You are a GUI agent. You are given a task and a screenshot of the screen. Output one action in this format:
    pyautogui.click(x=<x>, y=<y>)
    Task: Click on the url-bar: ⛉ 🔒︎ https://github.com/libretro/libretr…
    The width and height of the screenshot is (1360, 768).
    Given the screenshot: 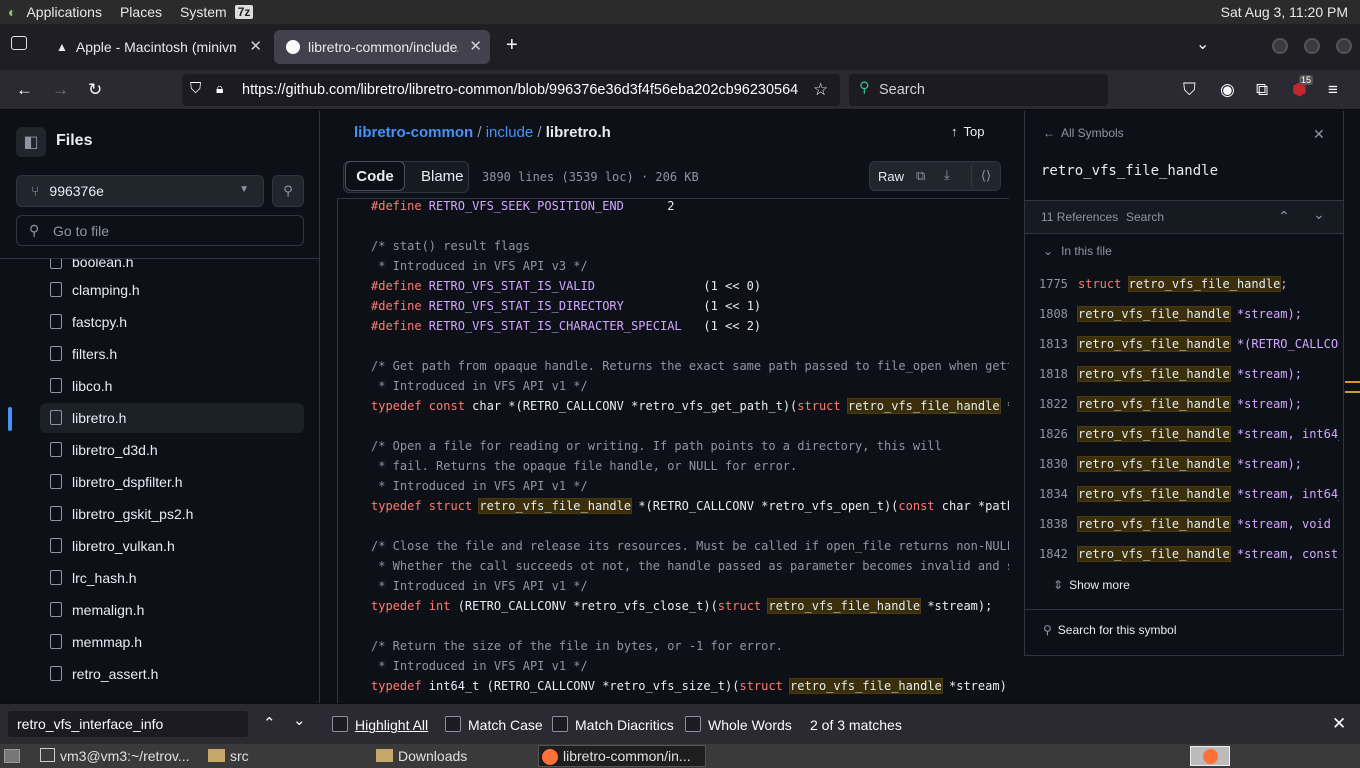 What is the action you would take?
    pyautogui.click(x=511, y=90)
    